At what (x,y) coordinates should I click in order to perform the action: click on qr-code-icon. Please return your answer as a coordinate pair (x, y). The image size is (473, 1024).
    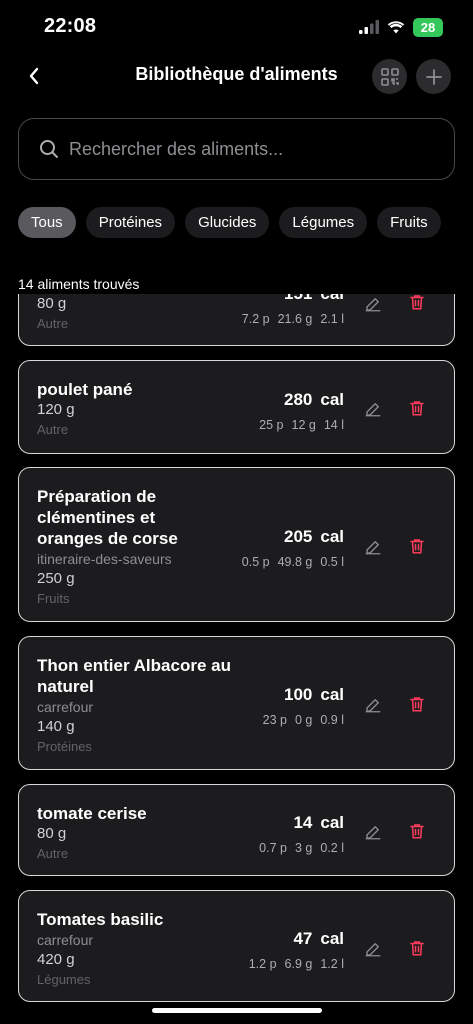
    Looking at the image, I should click on (389, 76).